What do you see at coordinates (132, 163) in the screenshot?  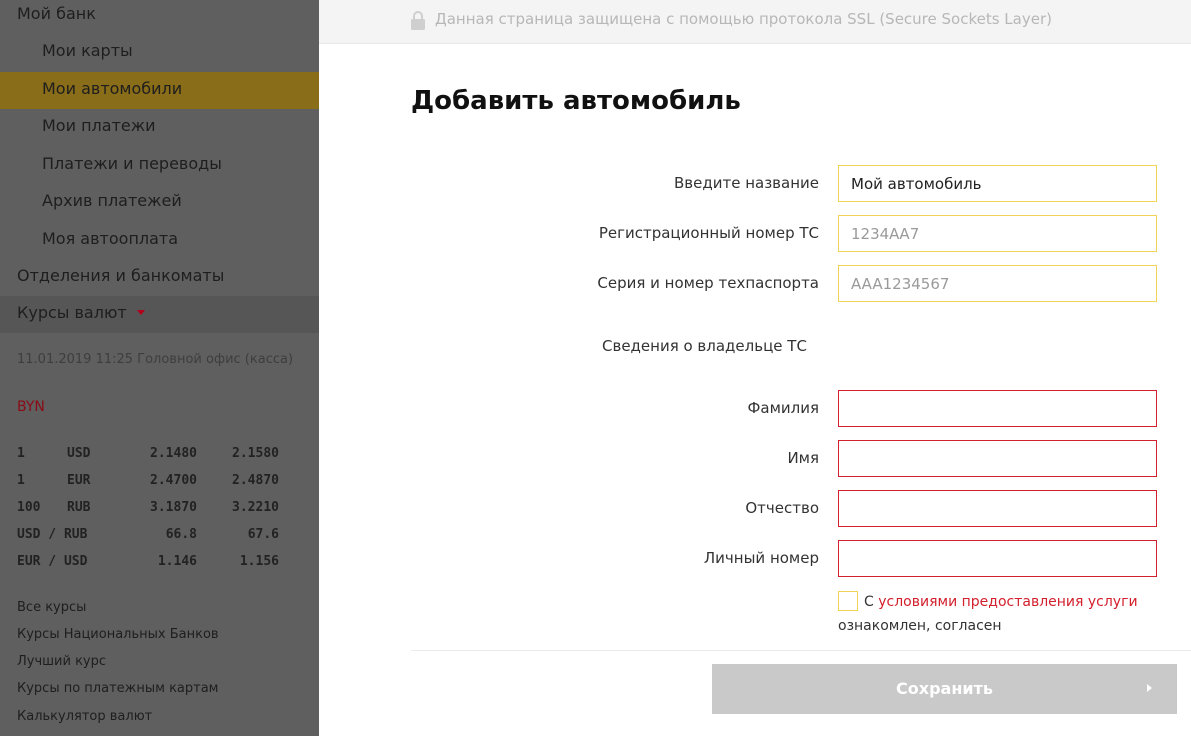 I see `sidebar-item-label: Платежи и переводы` at bounding box center [132, 163].